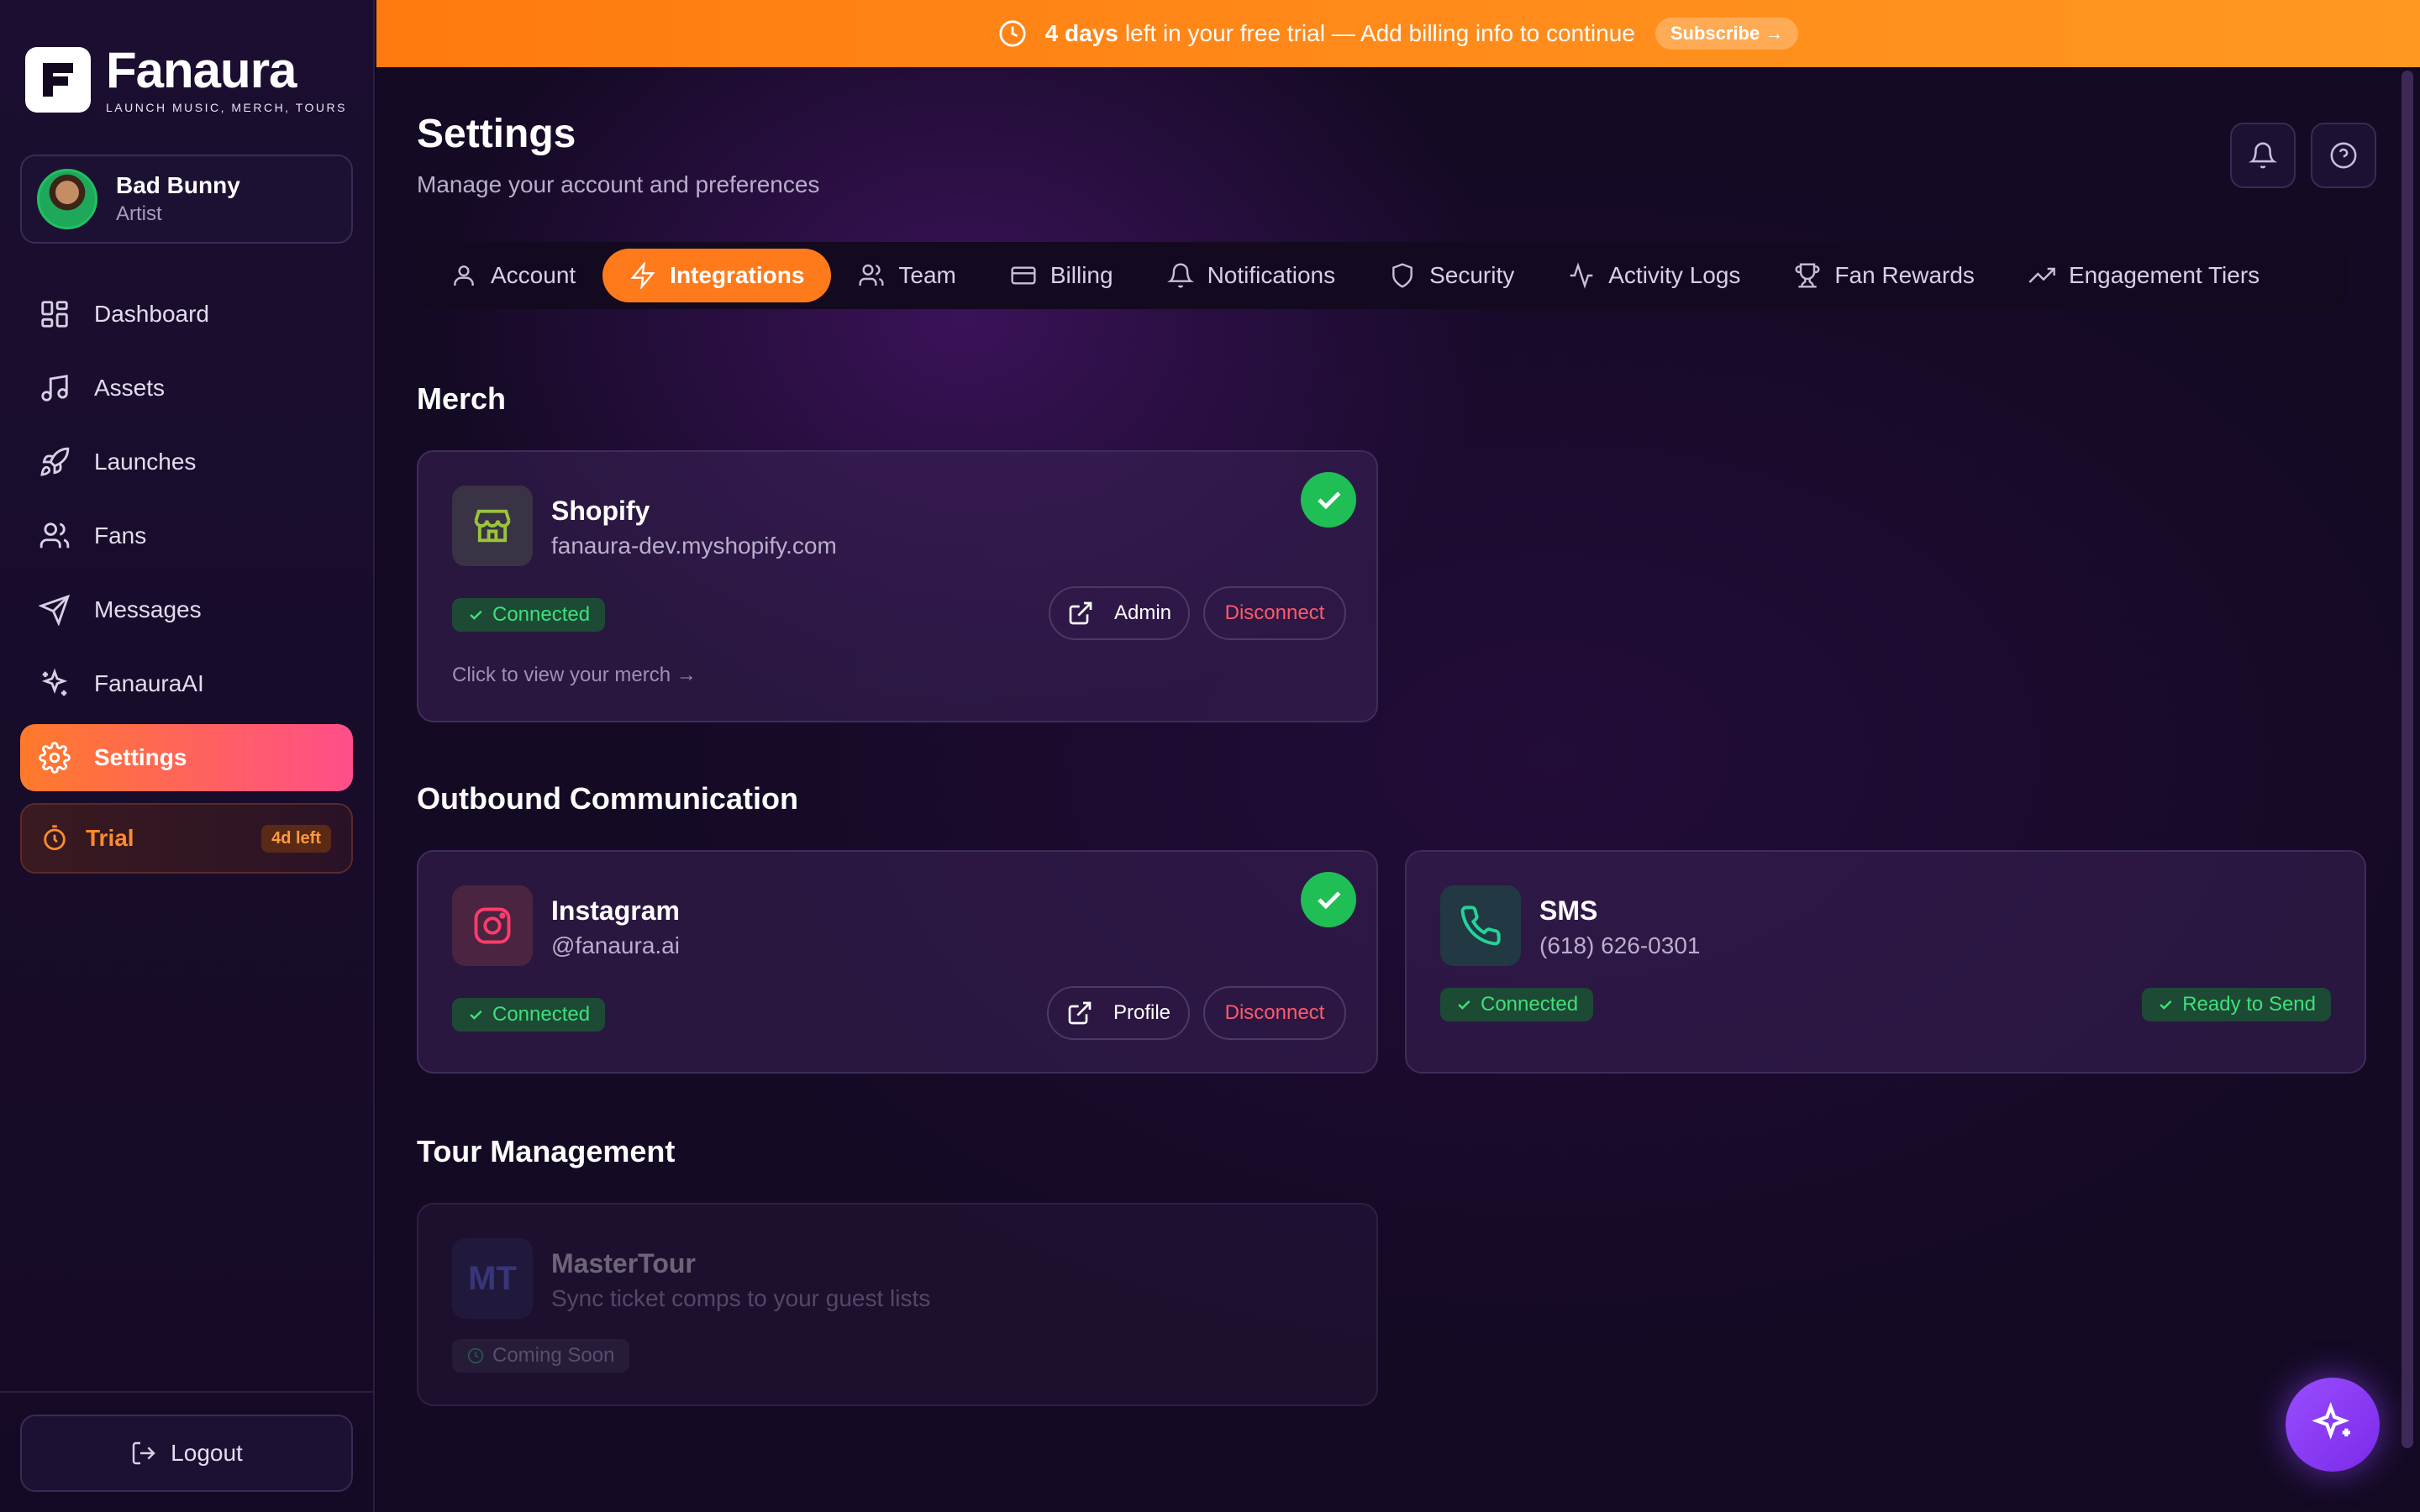 The height and width of the screenshot is (1512, 2420). What do you see at coordinates (139, 213) in the screenshot?
I see `user-role: Artist` at bounding box center [139, 213].